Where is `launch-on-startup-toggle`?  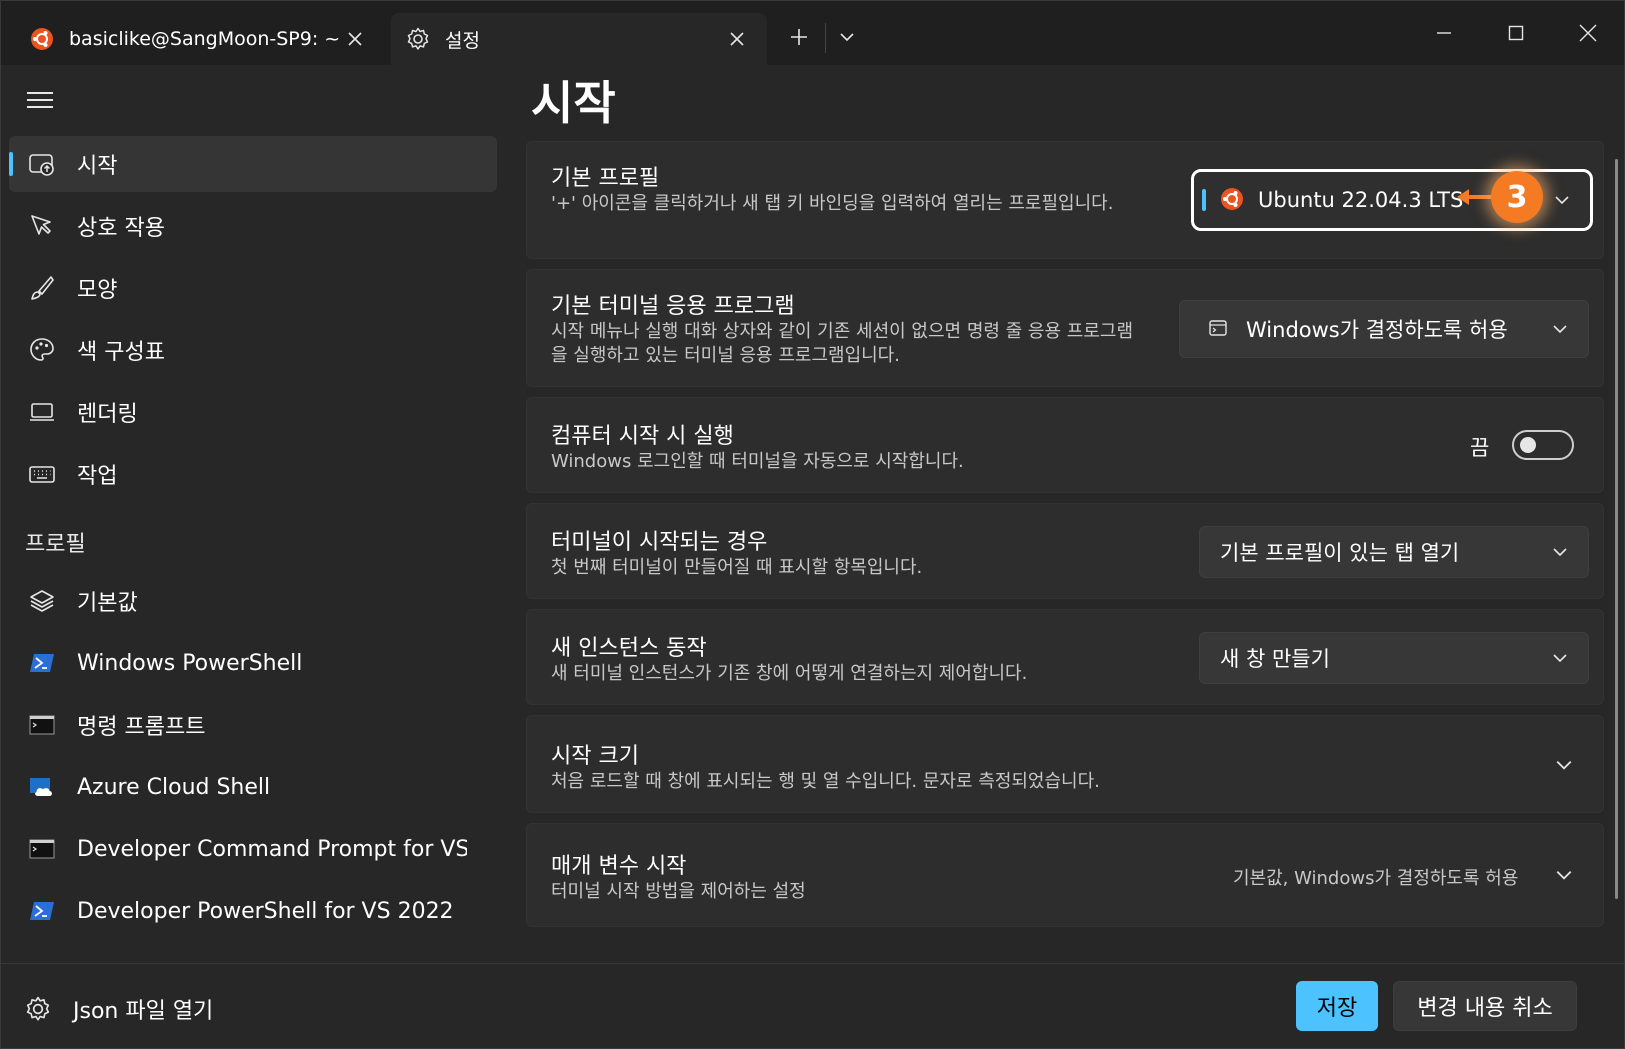 launch-on-startup-toggle is located at coordinates (1543, 445).